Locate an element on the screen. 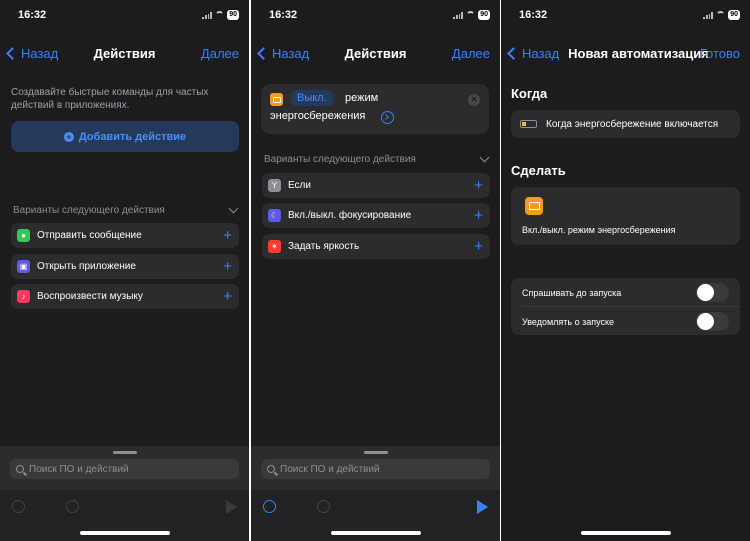  if-icon: Y is located at coordinates (274, 185).